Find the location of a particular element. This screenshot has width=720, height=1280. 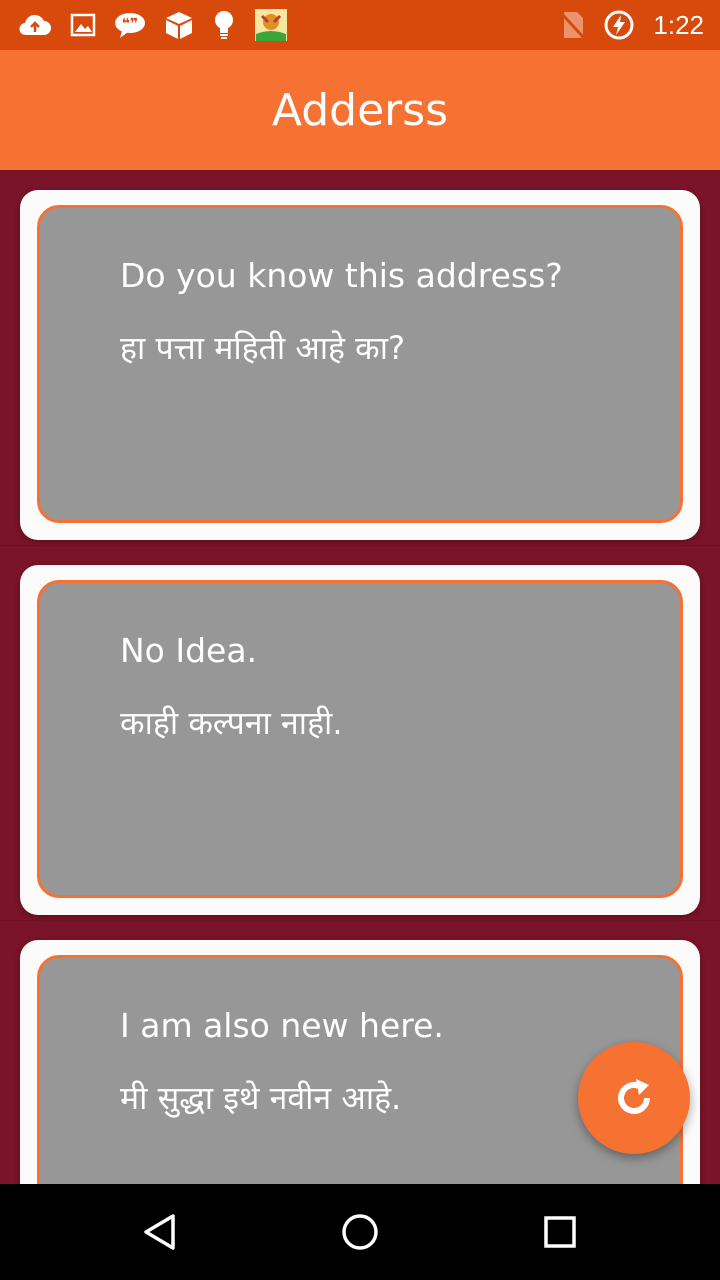

back-button is located at coordinates (160, 1232).